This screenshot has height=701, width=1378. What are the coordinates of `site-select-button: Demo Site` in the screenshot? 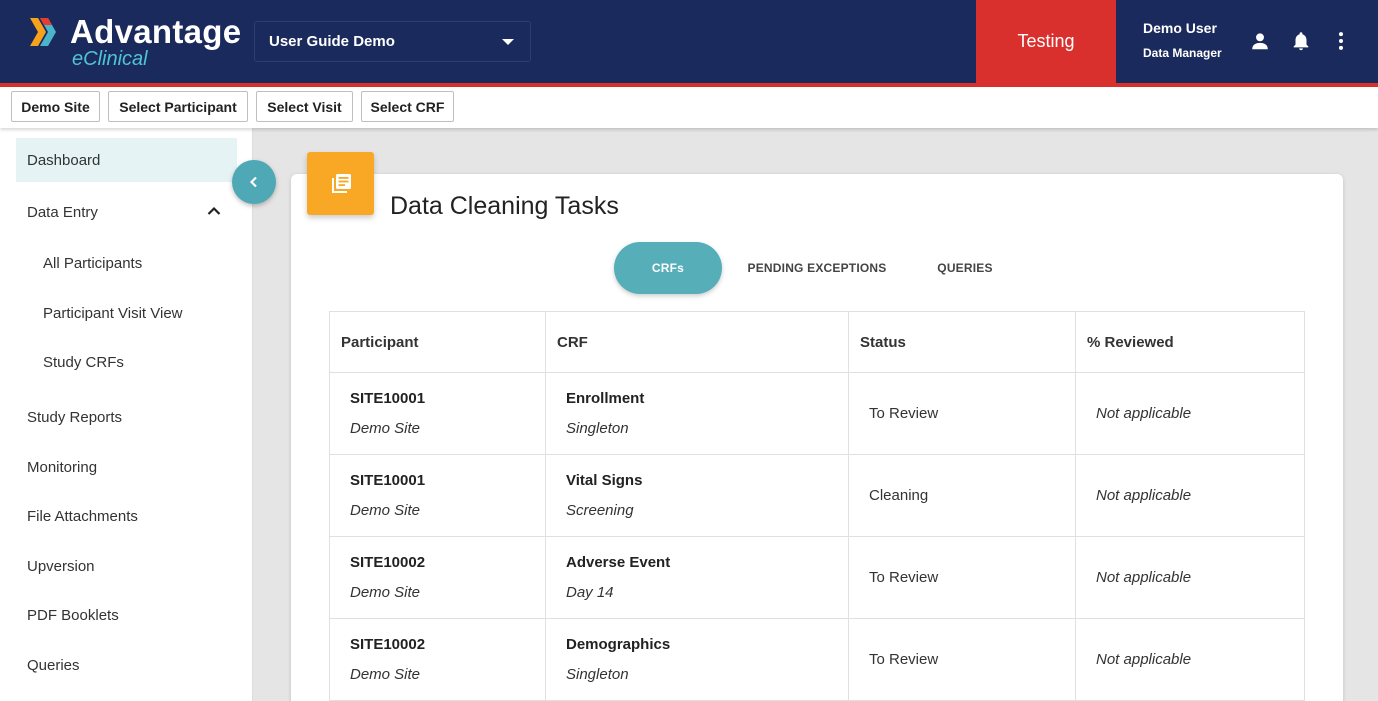 It's located at (55, 106).